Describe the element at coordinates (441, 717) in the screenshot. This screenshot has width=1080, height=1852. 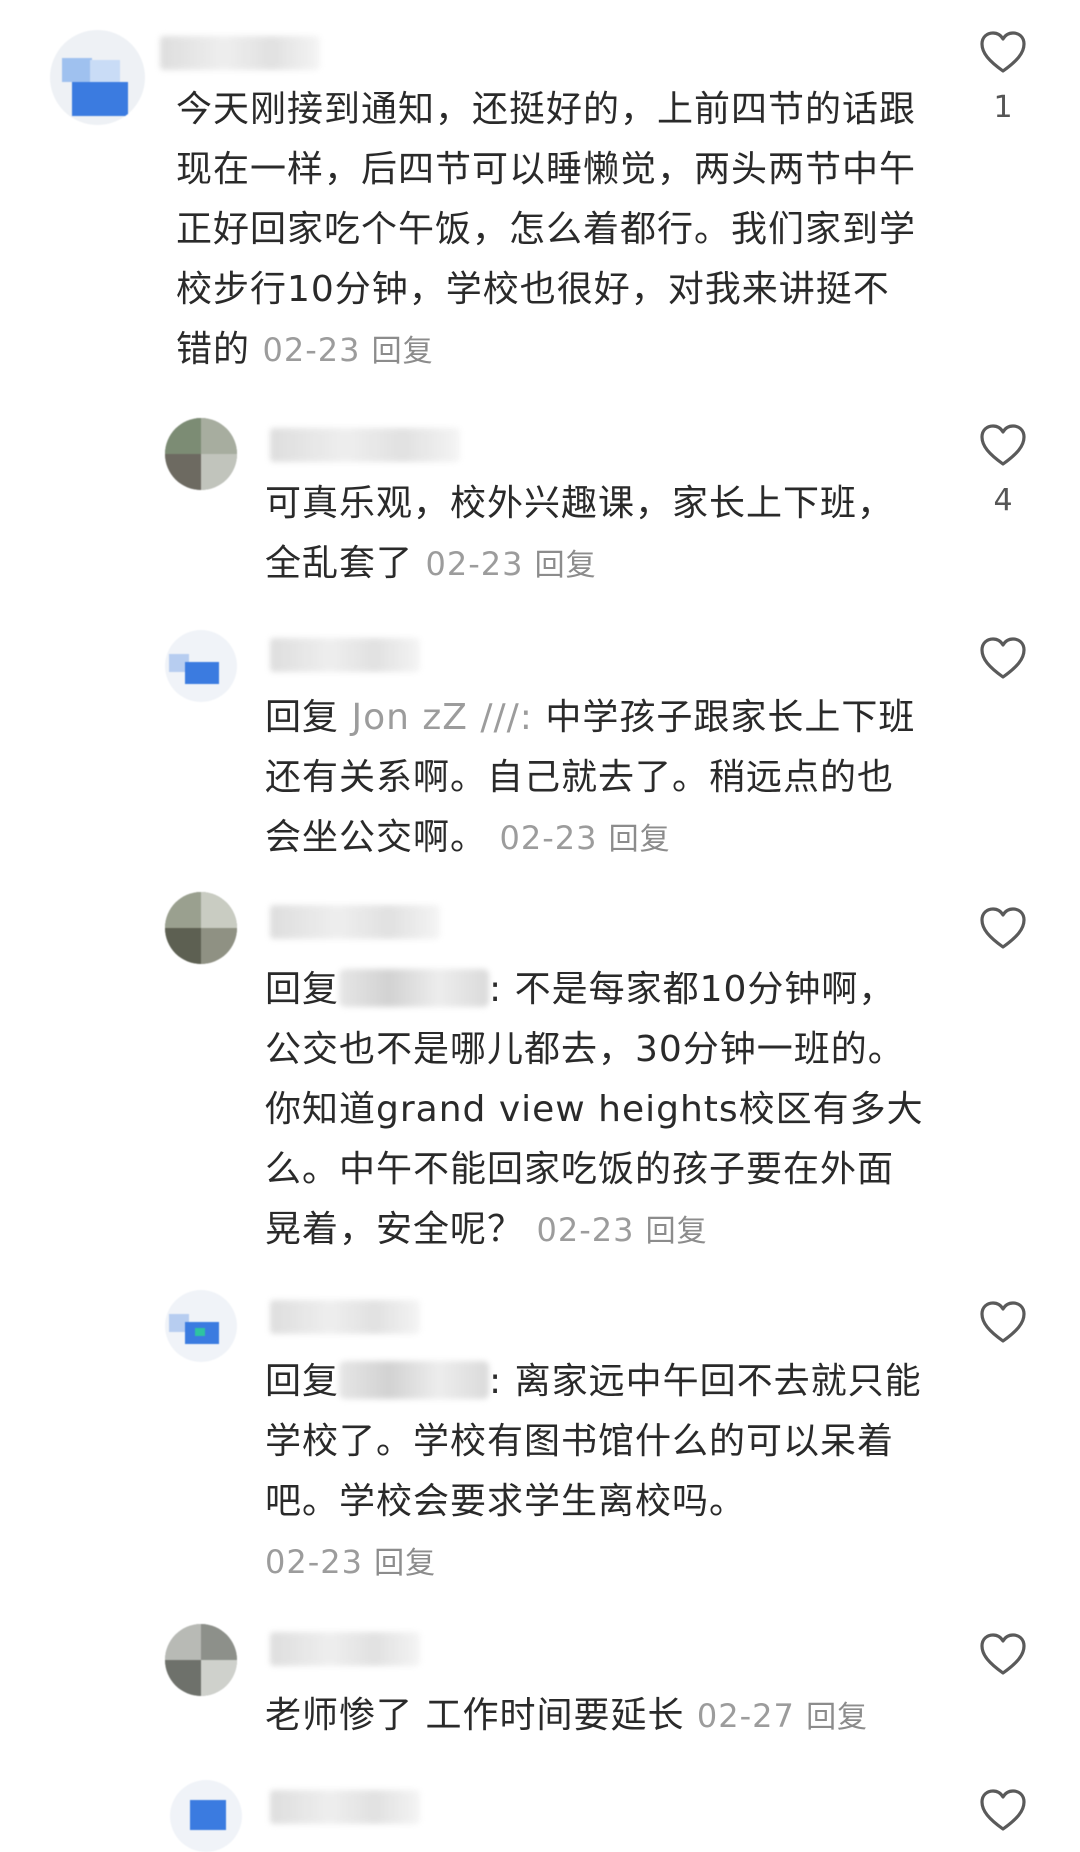
I see `mention-link: Jon zZ ///:` at that location.